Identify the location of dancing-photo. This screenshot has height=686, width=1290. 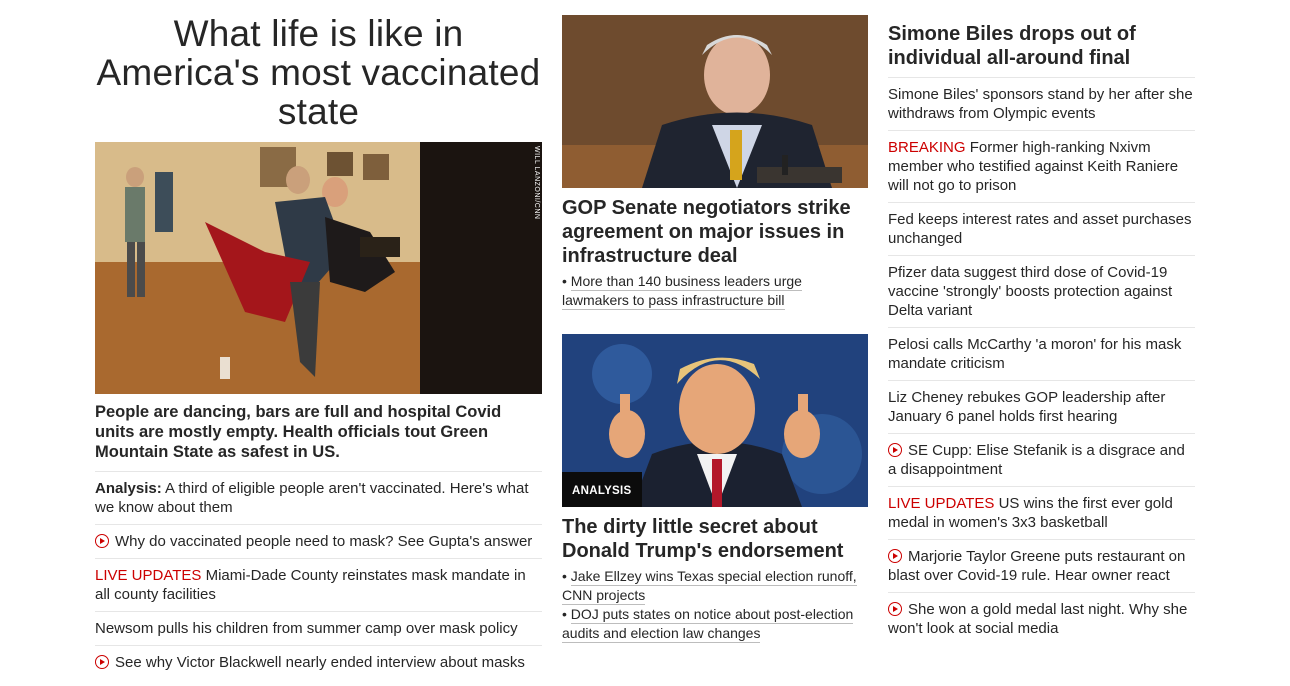
(318, 268).